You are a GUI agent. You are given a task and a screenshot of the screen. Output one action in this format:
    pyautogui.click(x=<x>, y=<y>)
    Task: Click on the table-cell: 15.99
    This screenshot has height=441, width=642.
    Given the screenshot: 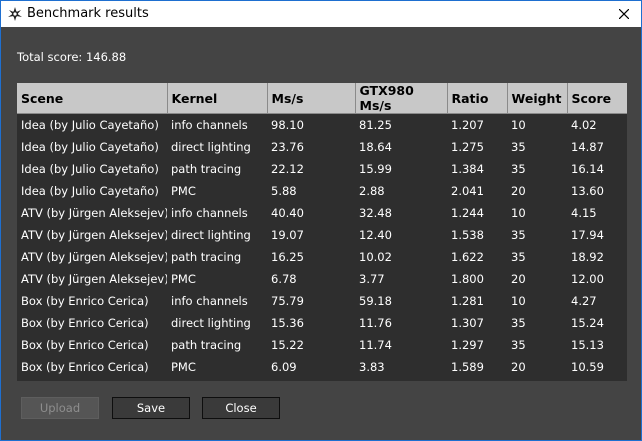 What is the action you would take?
    pyautogui.click(x=375, y=169)
    